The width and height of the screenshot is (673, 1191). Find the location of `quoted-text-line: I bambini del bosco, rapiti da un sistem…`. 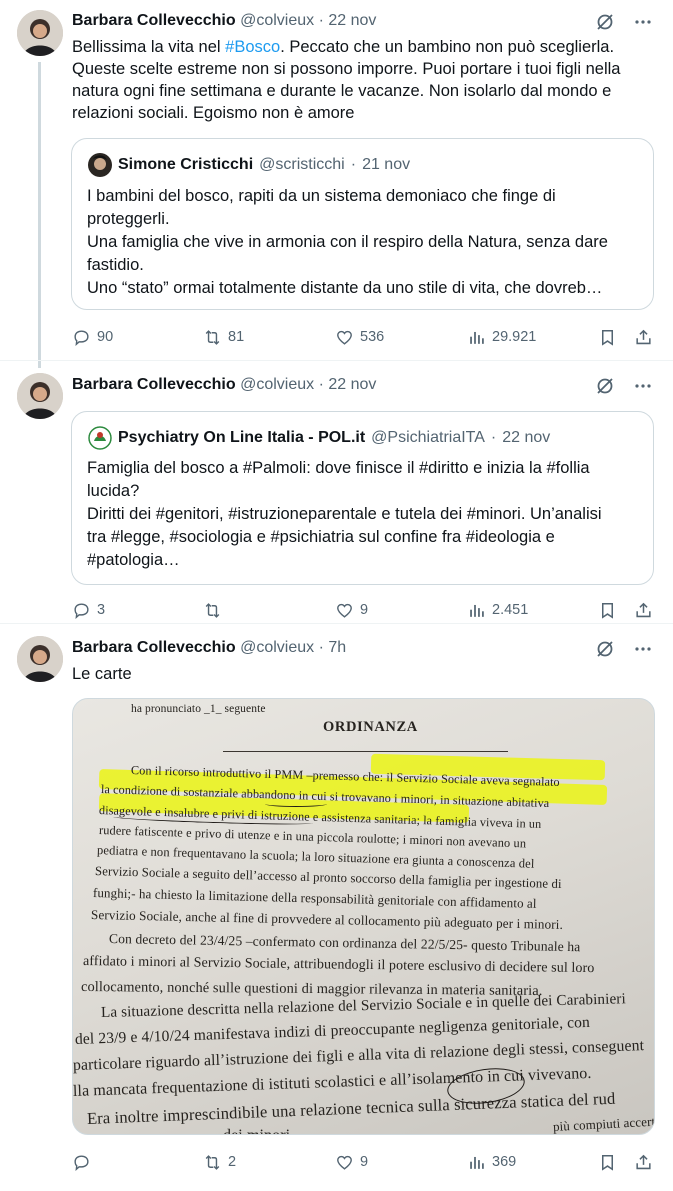

quoted-text-line: I bambini del bosco, rapiti da un sistem… is located at coordinates (321, 196).